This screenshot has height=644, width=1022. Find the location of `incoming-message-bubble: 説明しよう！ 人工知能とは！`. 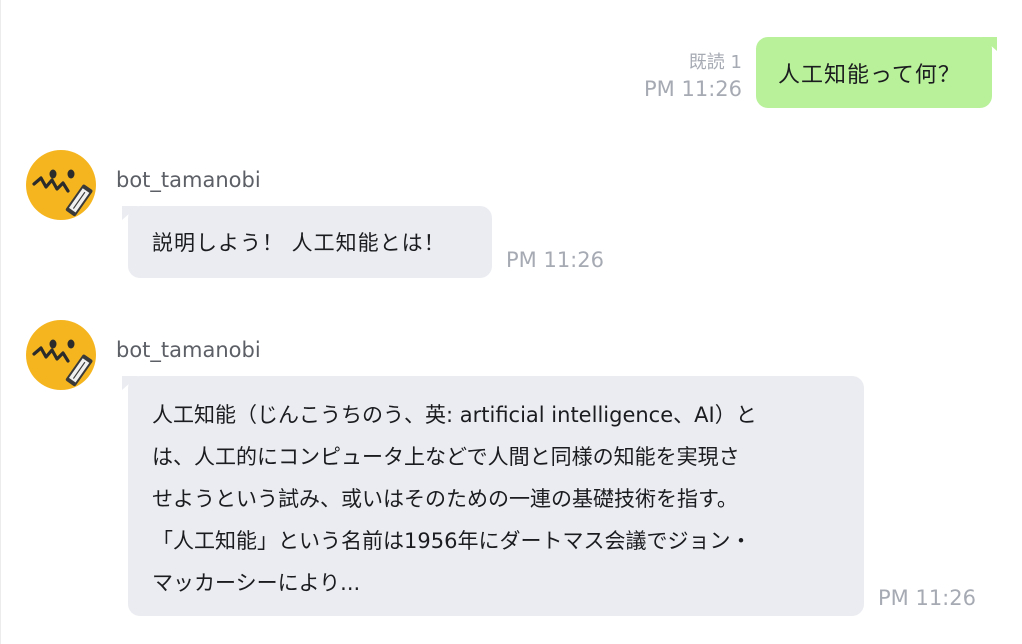

incoming-message-bubble: 説明しよう！ 人工知能とは！ is located at coordinates (307, 242).